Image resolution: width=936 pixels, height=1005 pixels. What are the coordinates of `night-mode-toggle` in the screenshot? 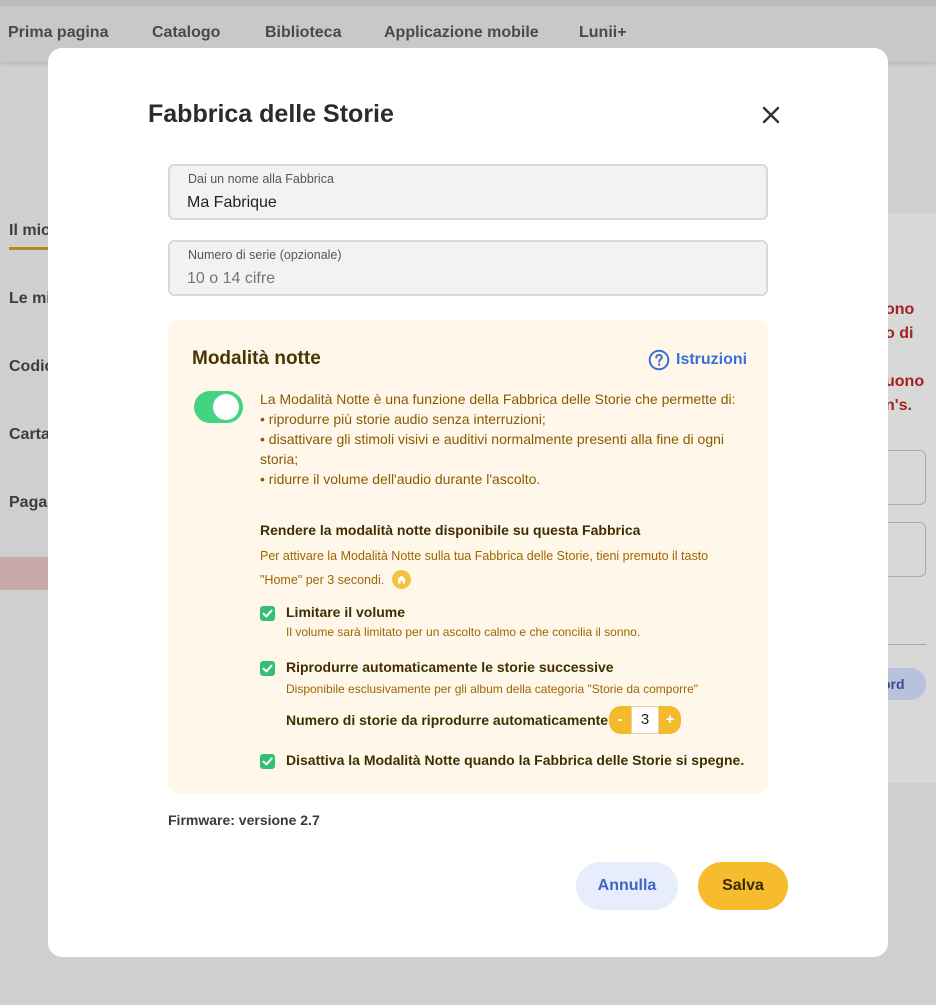 It's located at (218, 407).